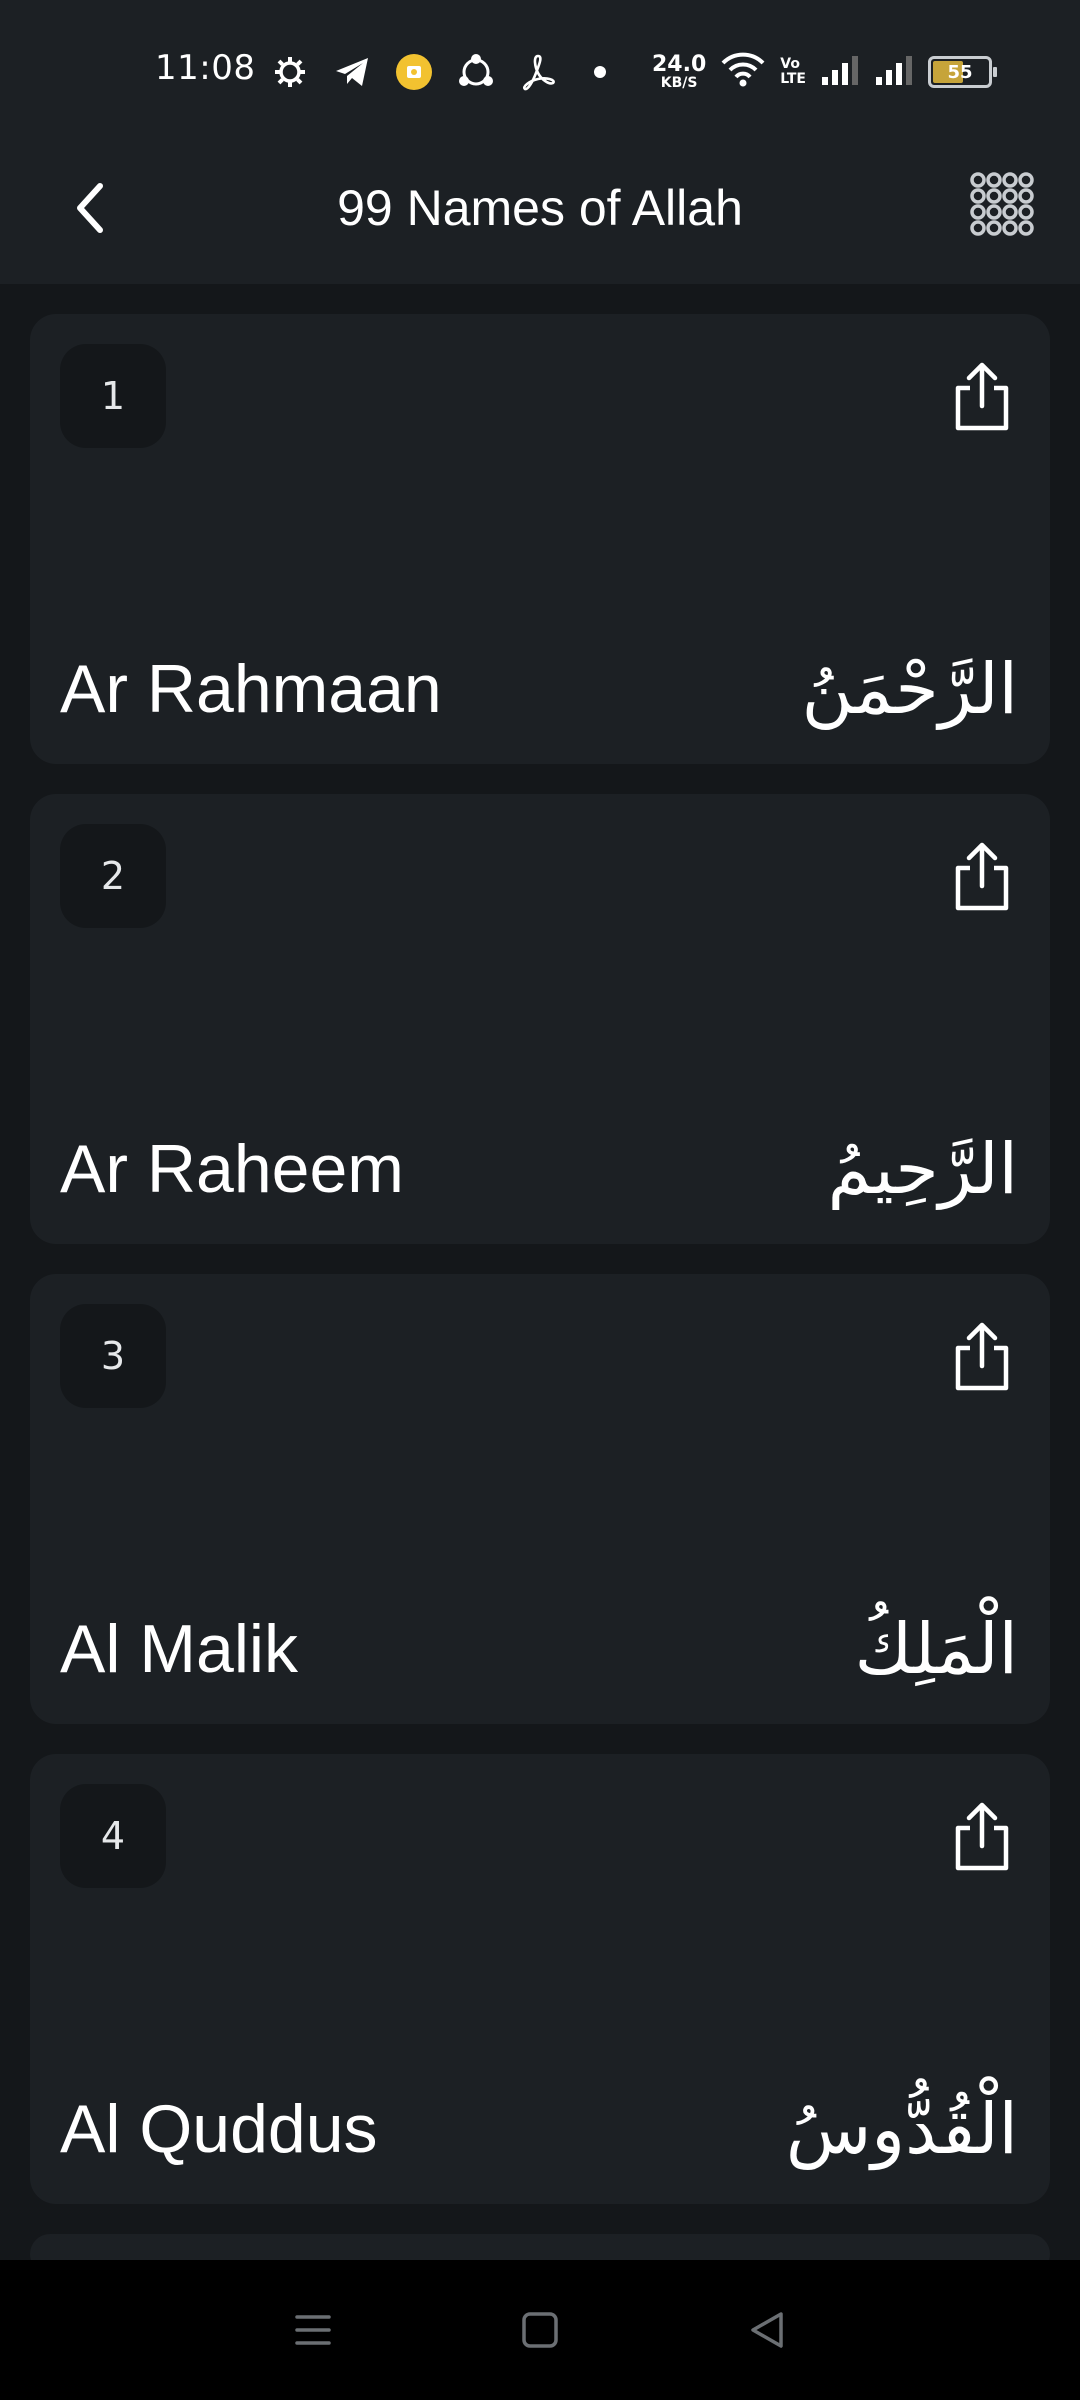  What do you see at coordinates (743, 72) in the screenshot?
I see `wifi-icon` at bounding box center [743, 72].